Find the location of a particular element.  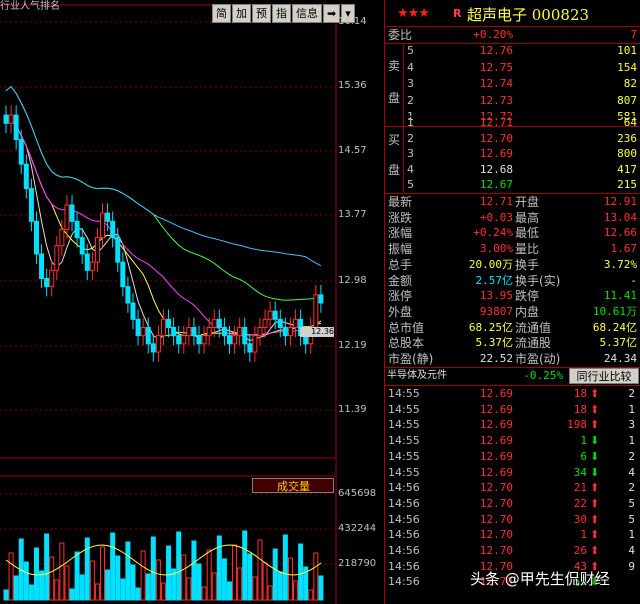

tick-count: 4 is located at coordinates (631, 472).